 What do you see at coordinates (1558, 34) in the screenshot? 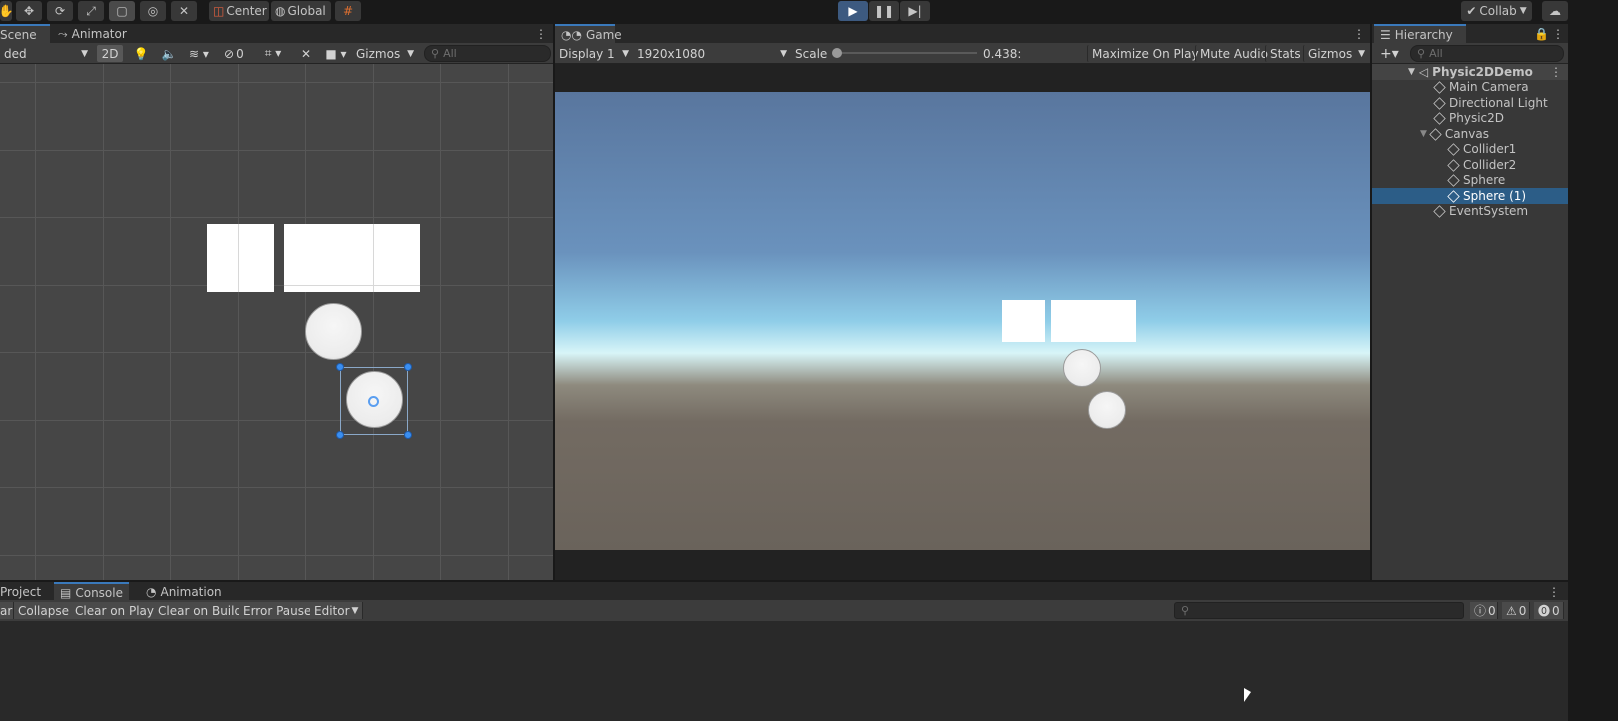
I see `hierarchy-menu-icon: ⋮` at bounding box center [1558, 34].